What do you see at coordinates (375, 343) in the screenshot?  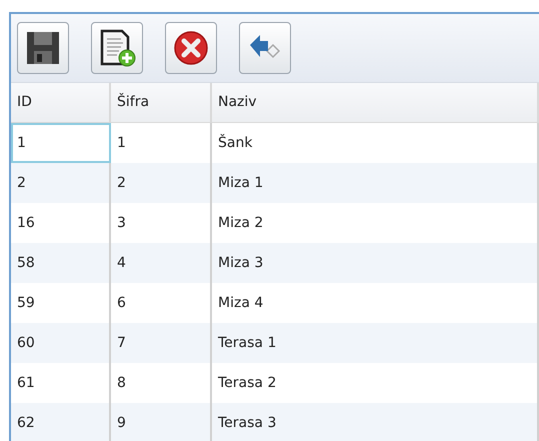 I see `table-cell: Terasa 1` at bounding box center [375, 343].